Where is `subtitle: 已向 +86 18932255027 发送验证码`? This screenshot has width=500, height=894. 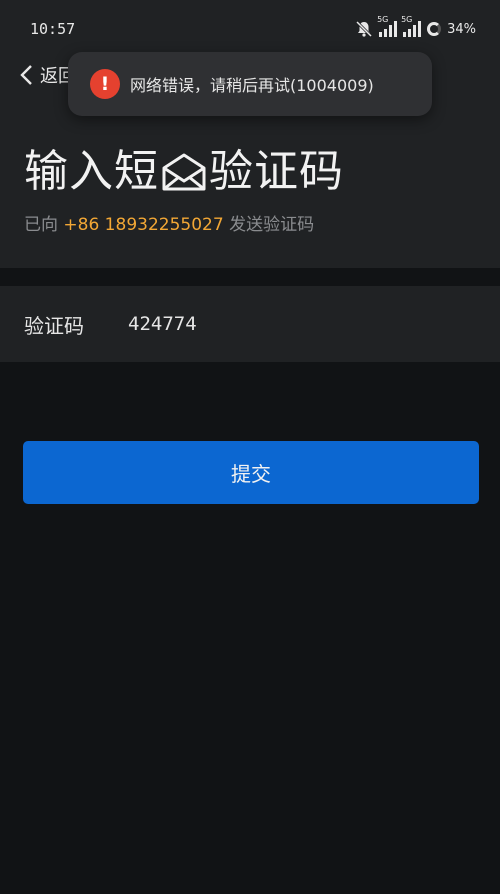
subtitle: 已向 +86 18932255027 发送验证码 is located at coordinates (169, 222).